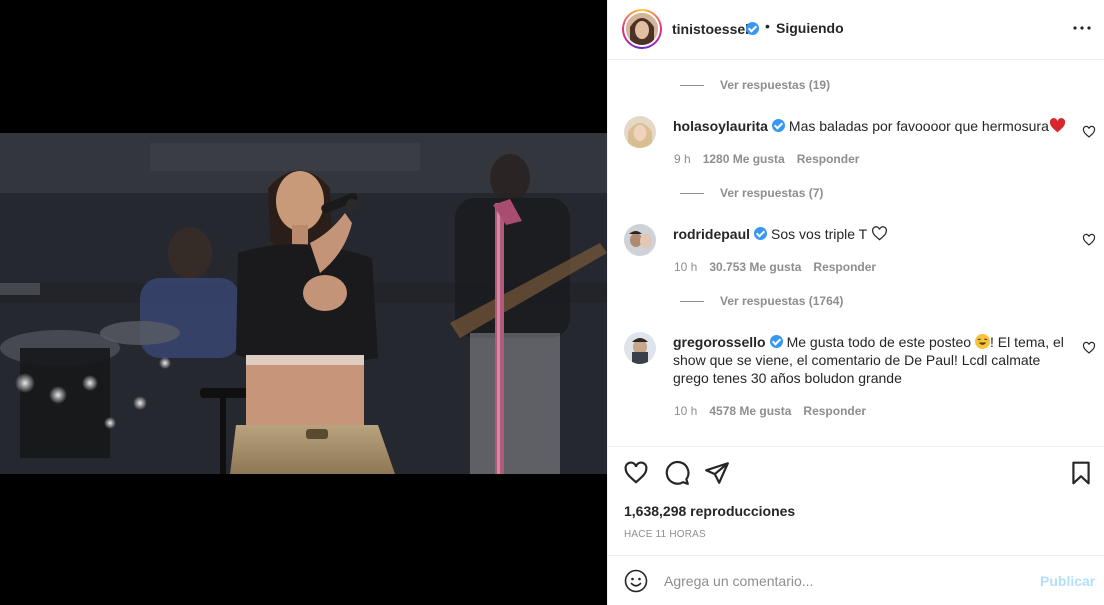 Image resolution: width=1104 pixels, height=605 pixels. I want to click on author-username: tinistoessel, so click(710, 29).